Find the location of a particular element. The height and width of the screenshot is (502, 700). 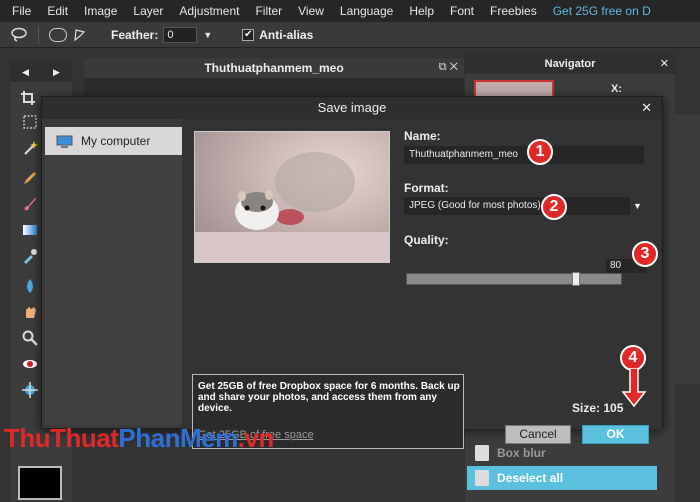

format-select: JPEG (Good for most photos) is located at coordinates (517, 206).